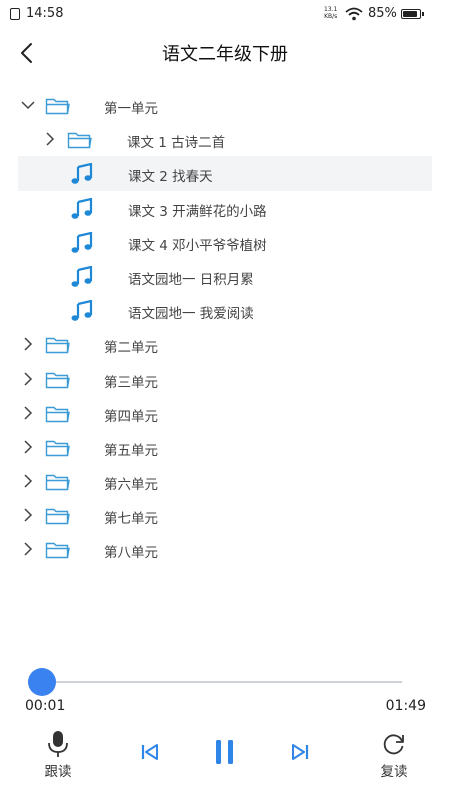 The image size is (450, 800). Describe the element at coordinates (58, 744) in the screenshot. I see `microphone-icon` at that location.